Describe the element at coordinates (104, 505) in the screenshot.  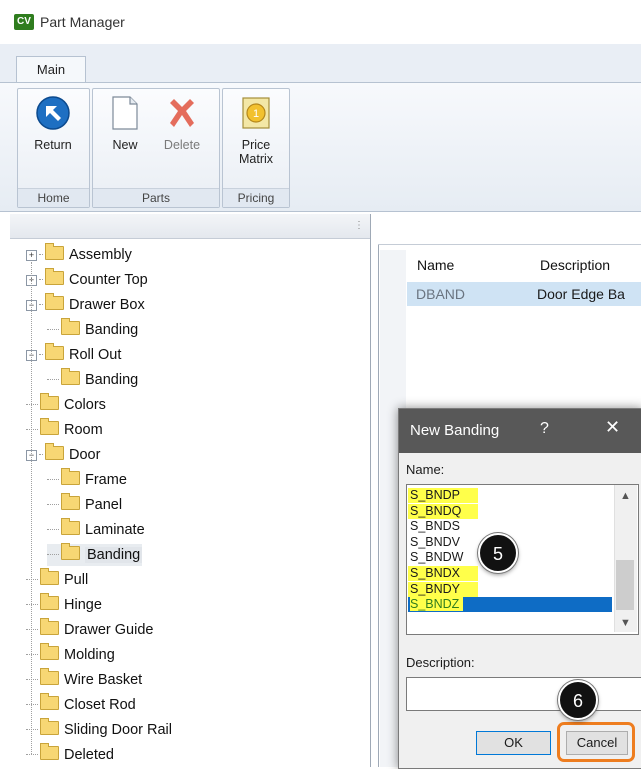
I see `tree-item-label: Panel` at that location.